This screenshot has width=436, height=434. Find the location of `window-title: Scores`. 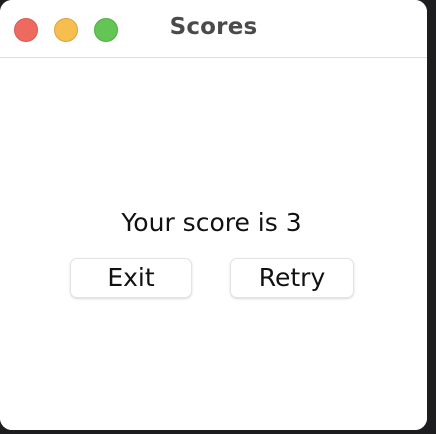

window-title: Scores is located at coordinates (213, 27).